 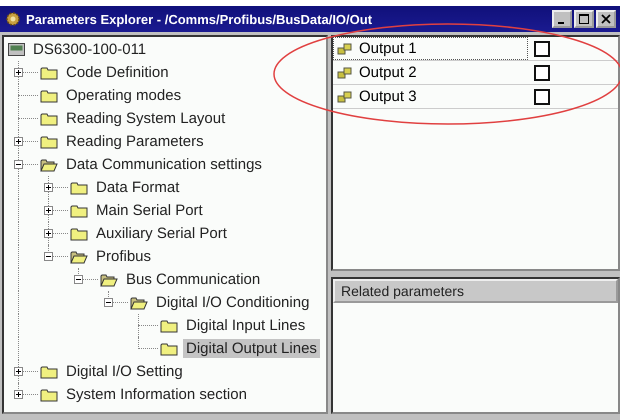 What do you see at coordinates (135, 141) in the screenshot?
I see `tree-item: Reading Parameters` at bounding box center [135, 141].